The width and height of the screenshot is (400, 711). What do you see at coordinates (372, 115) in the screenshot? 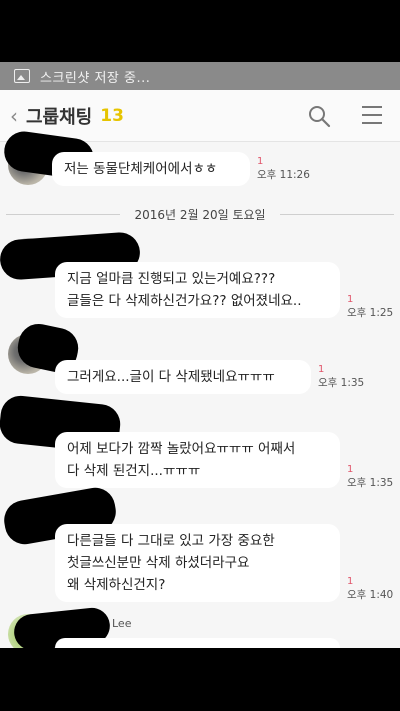
I see `menu-icon` at bounding box center [372, 115].